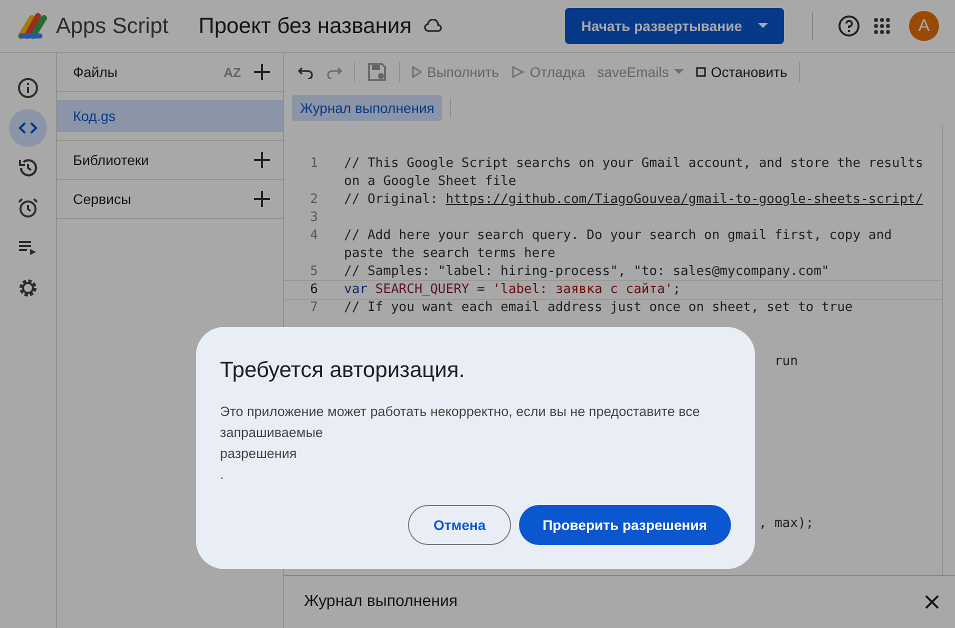  Describe the element at coordinates (849, 26) in the screenshot. I see `help-icon` at that location.